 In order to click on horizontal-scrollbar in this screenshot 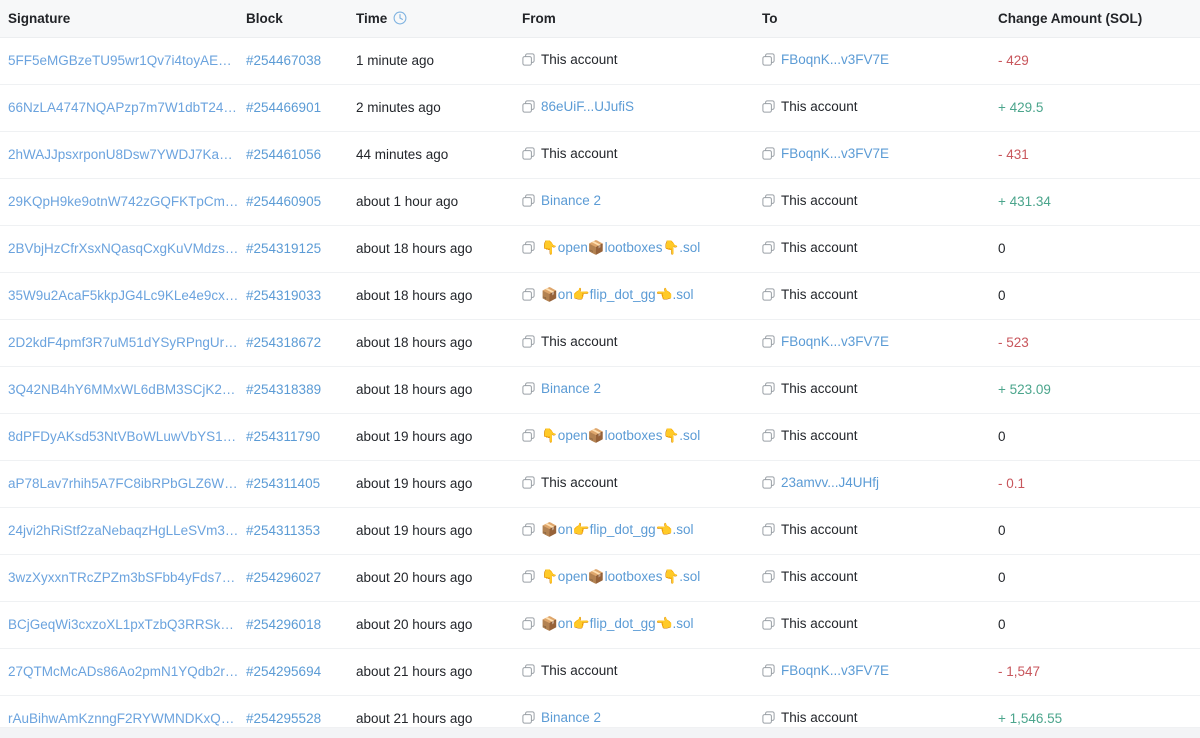, I will do `click(600, 732)`.